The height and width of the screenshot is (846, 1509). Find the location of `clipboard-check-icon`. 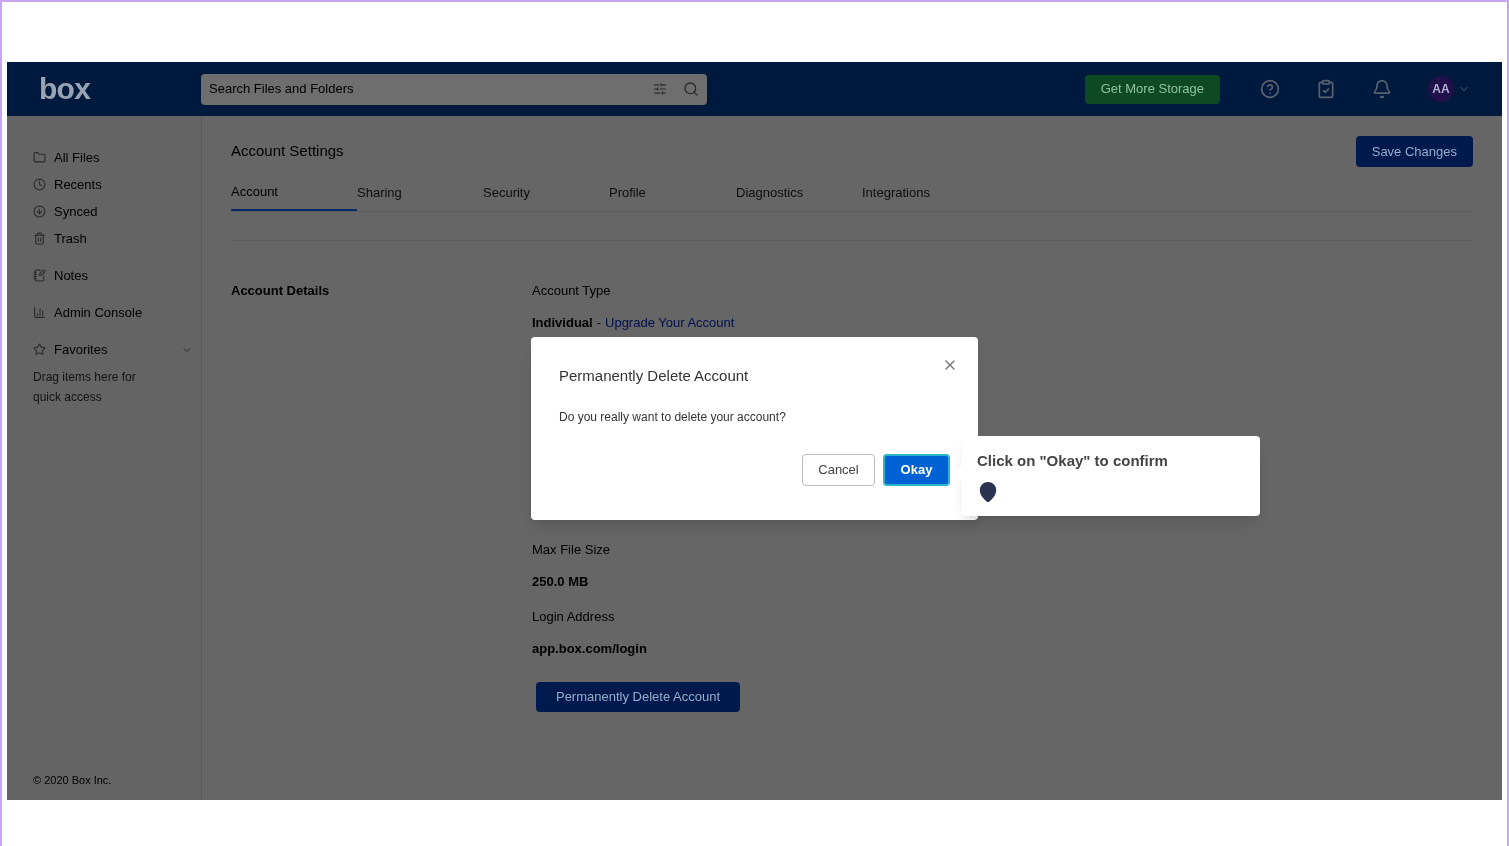

clipboard-check-icon is located at coordinates (1326, 89).